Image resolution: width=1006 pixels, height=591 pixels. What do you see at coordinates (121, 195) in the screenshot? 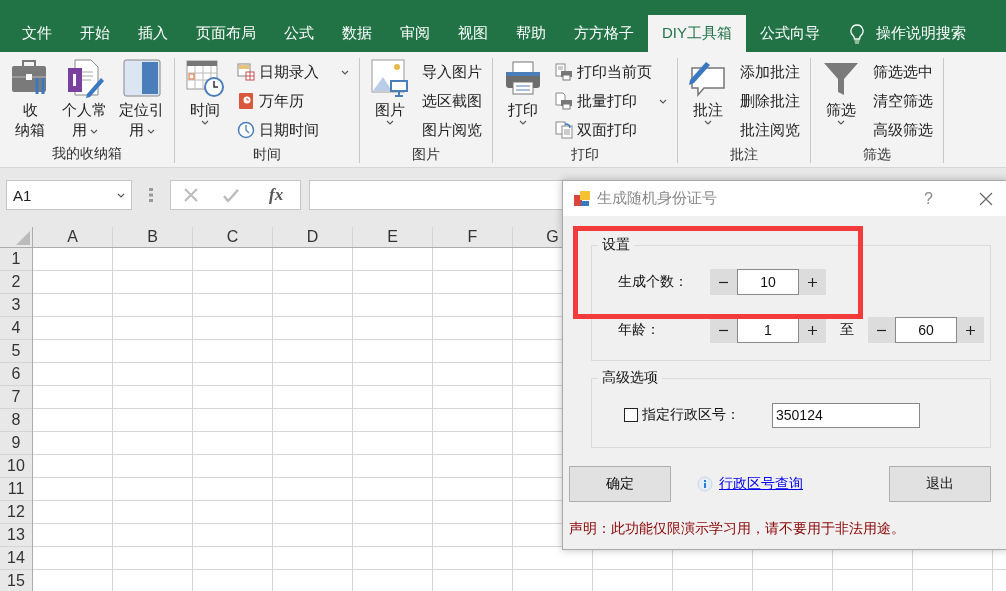
I see `caret-icon` at bounding box center [121, 195].